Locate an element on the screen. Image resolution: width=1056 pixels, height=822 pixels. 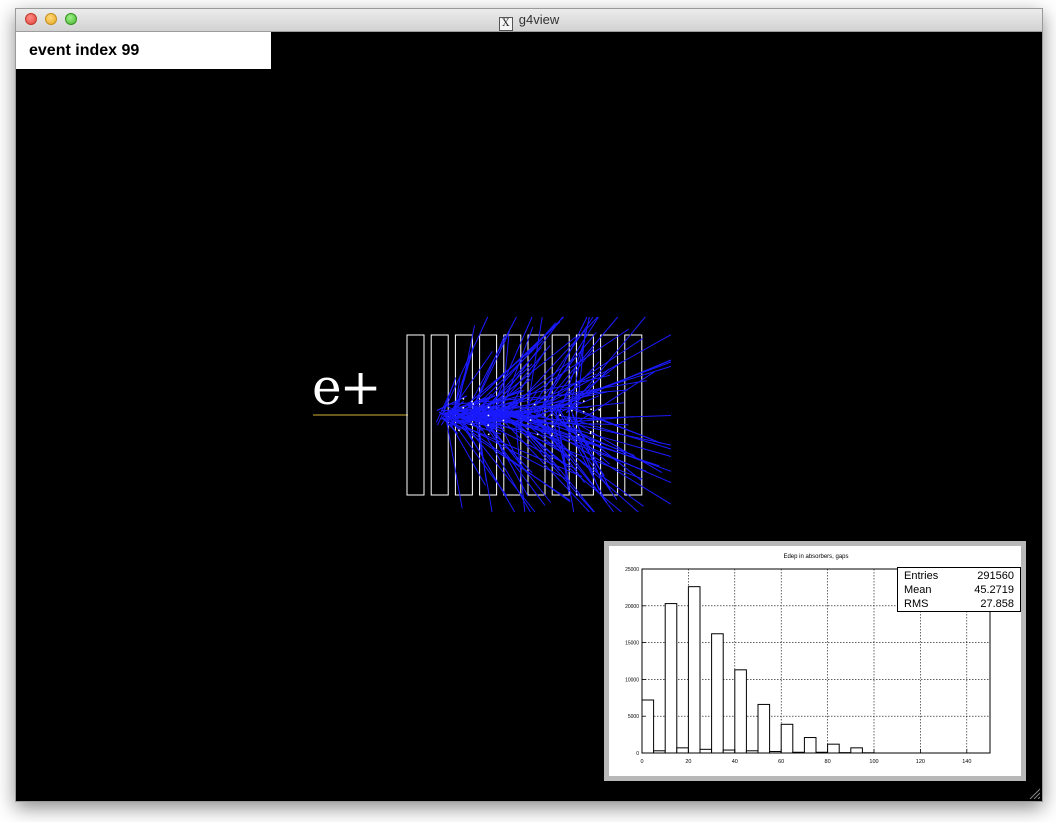
x-tick-label: 20 is located at coordinates (688, 762).